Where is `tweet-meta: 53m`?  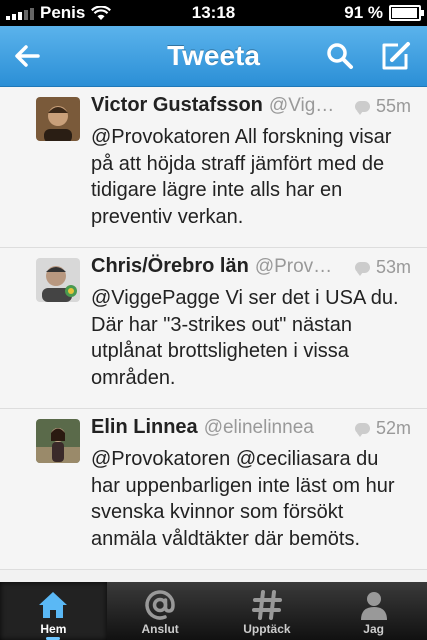
tweet-meta: 53m is located at coordinates (379, 267).